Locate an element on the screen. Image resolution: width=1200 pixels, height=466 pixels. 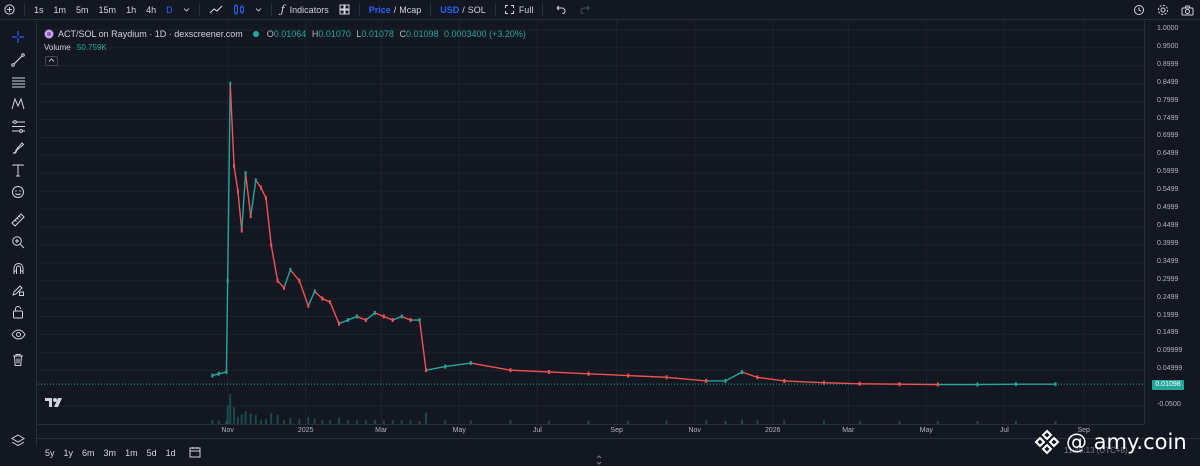
redo-icon is located at coordinates (585, 9).